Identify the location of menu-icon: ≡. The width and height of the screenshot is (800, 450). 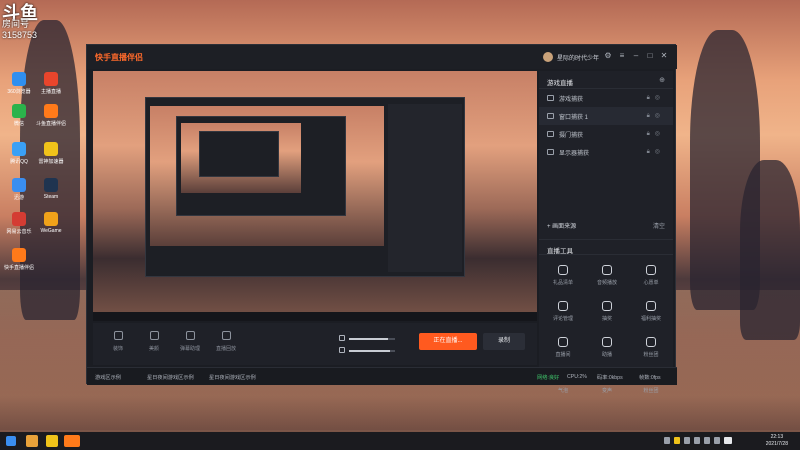
(622, 56).